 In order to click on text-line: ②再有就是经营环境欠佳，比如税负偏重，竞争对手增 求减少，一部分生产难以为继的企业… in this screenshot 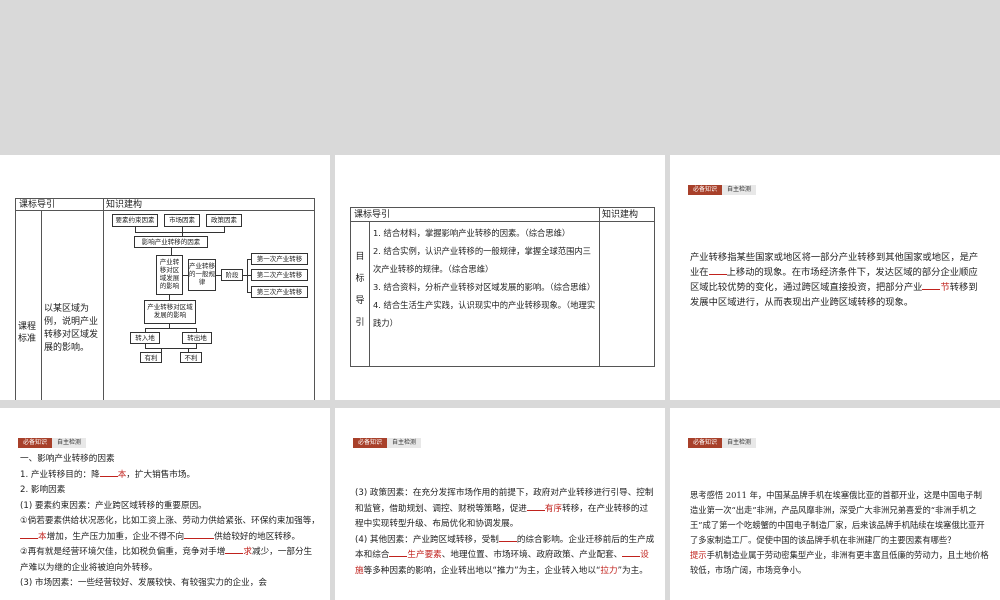, I will do `click(166, 560)`.